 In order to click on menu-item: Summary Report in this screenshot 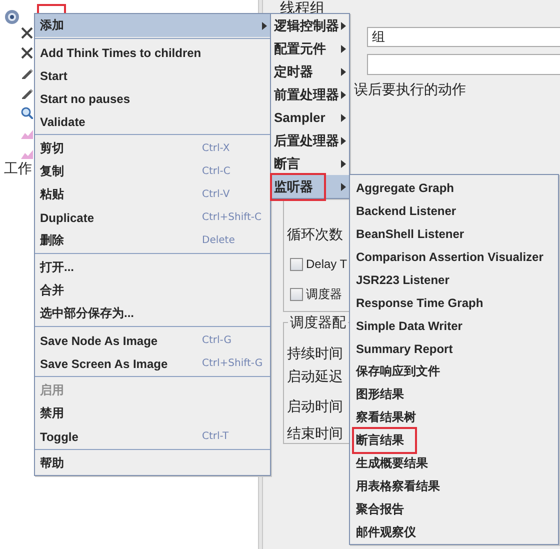, I will do `click(454, 348)`.